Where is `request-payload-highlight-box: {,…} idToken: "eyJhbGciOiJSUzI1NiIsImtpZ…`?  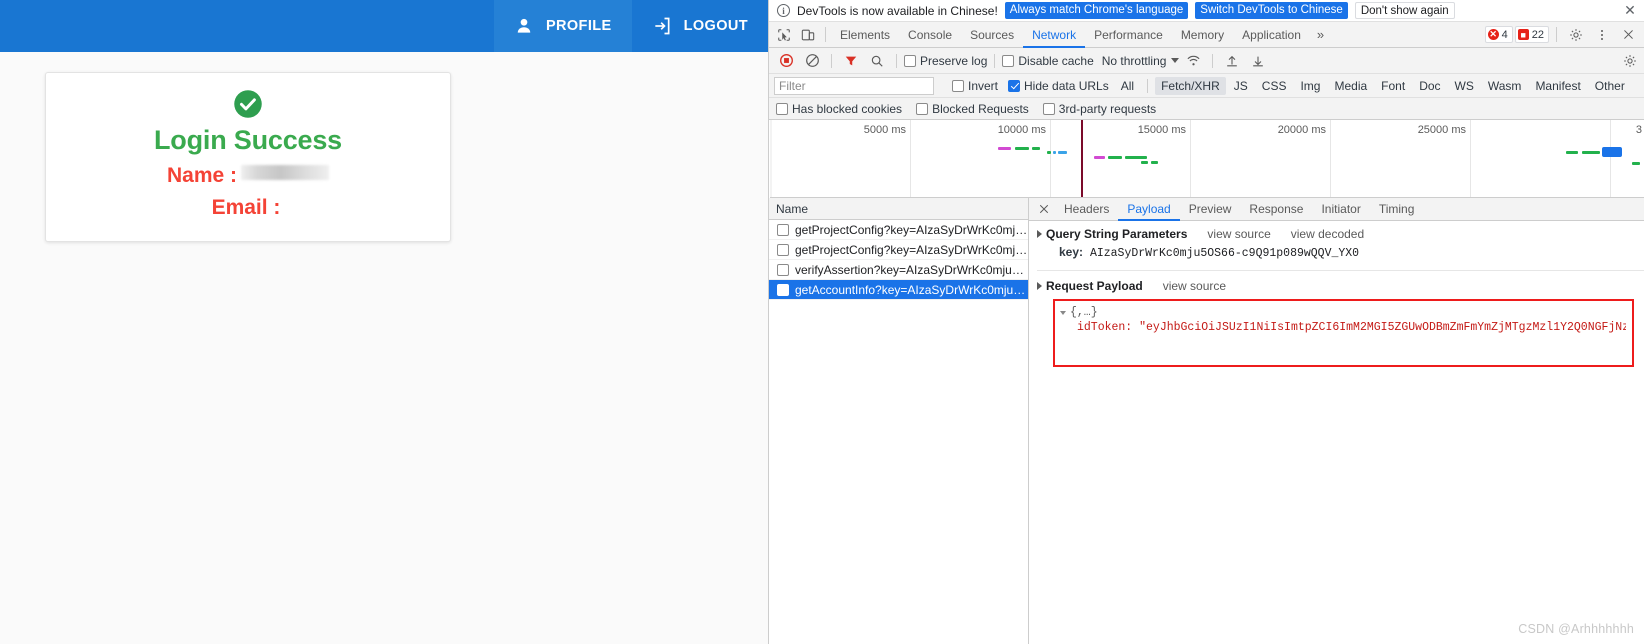 request-payload-highlight-box: {,…} idToken: "eyJhbGciOiJSUzI1NiIsImtpZ… is located at coordinates (1343, 333).